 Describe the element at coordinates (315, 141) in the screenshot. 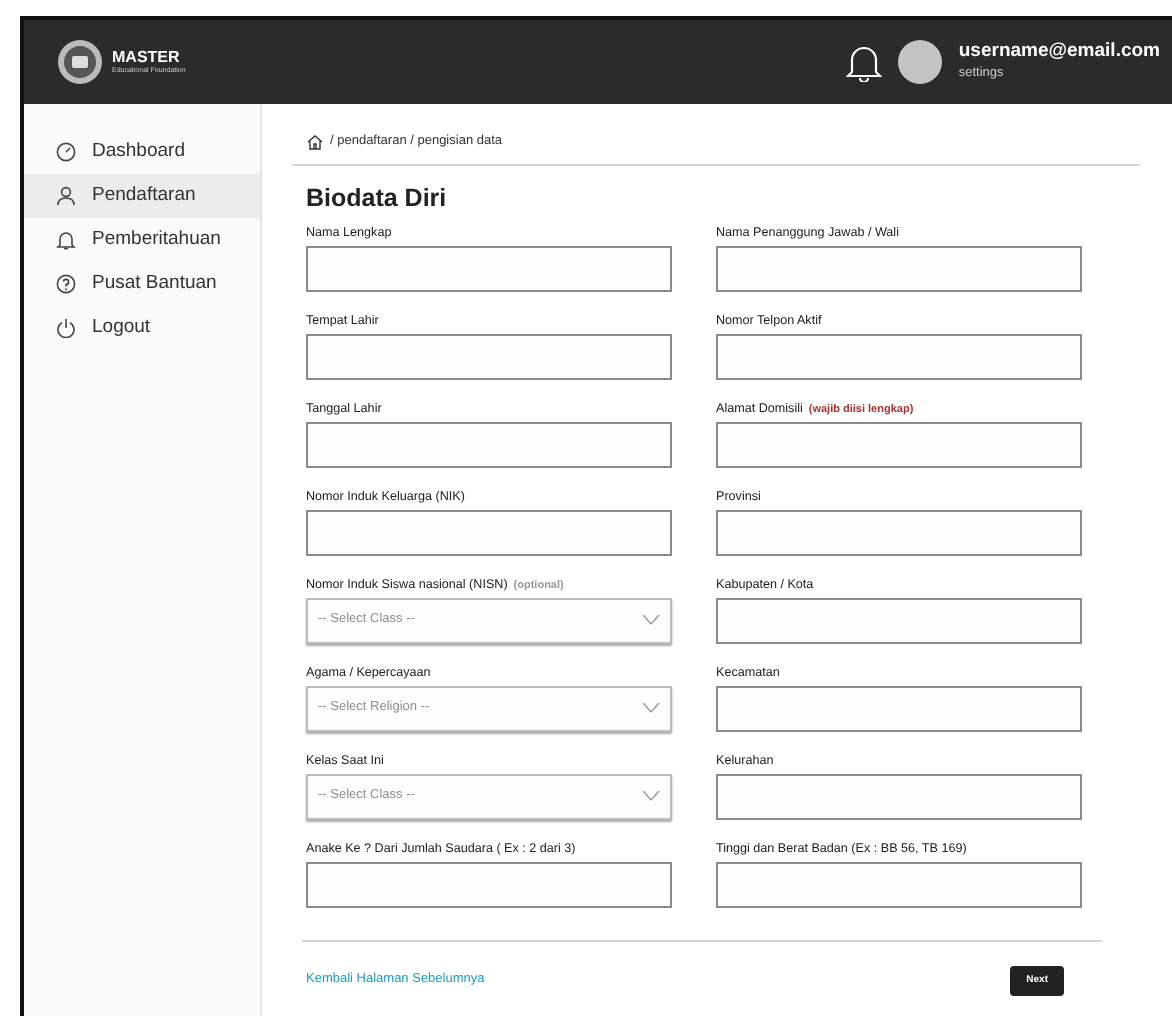

I see `home-icon` at that location.